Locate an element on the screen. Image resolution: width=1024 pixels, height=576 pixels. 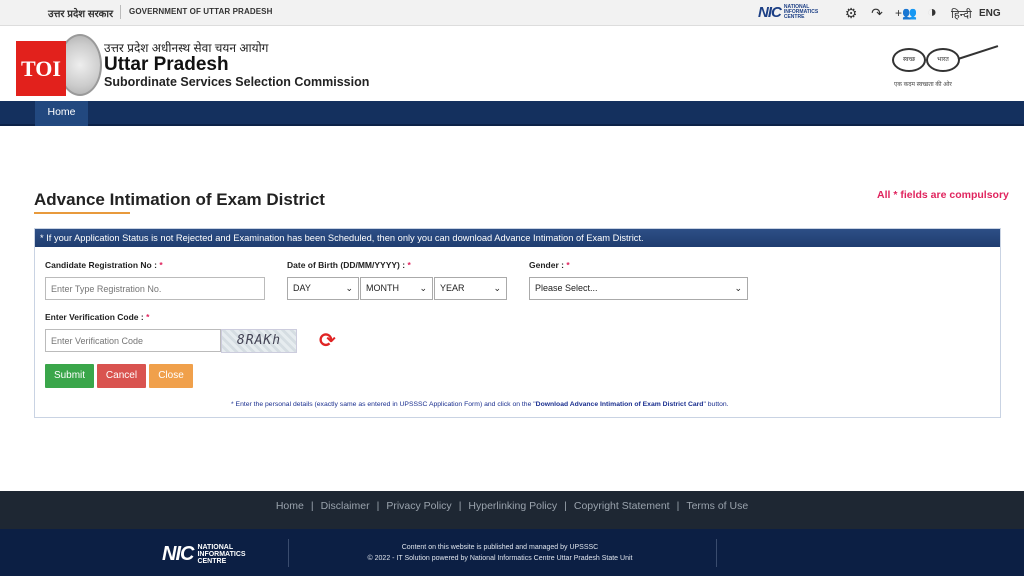
registration-input is located at coordinates (155, 288).